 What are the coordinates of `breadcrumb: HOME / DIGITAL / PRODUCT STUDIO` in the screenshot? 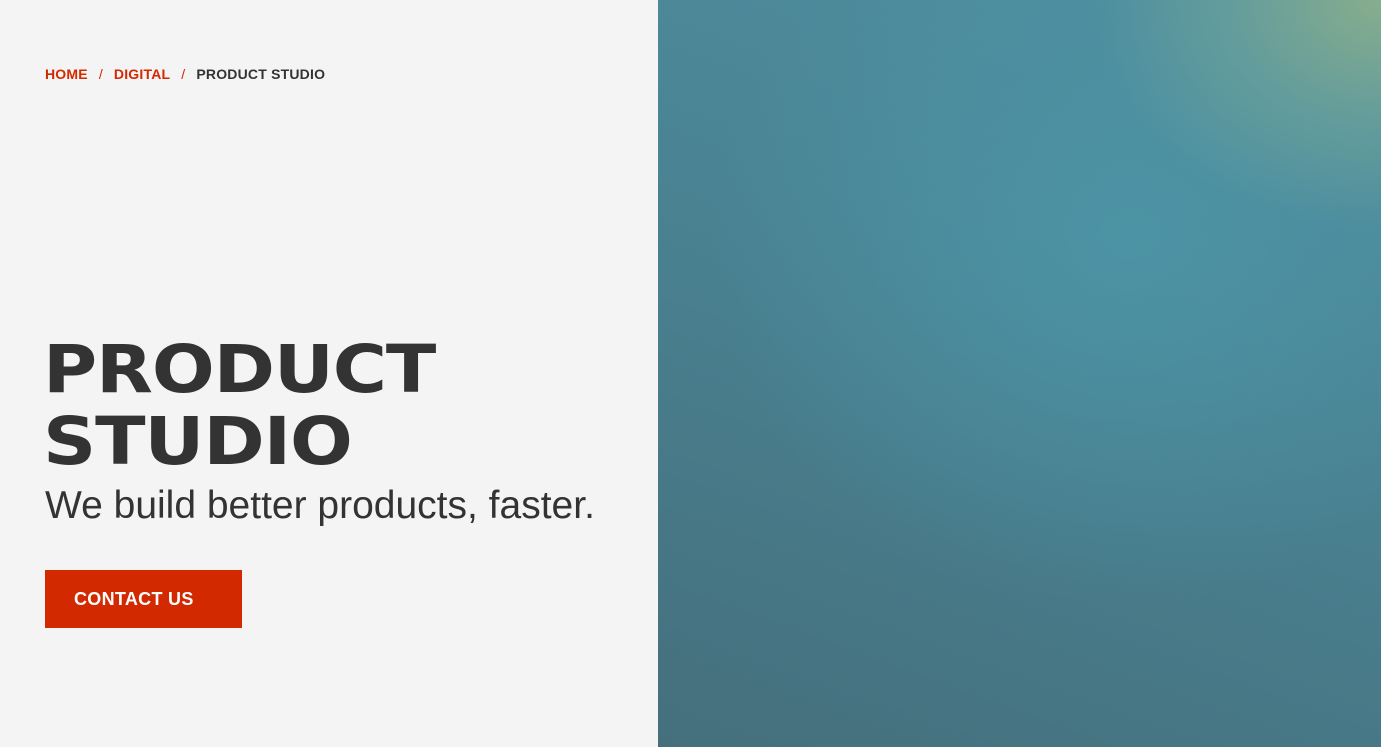 It's located at (185, 74).